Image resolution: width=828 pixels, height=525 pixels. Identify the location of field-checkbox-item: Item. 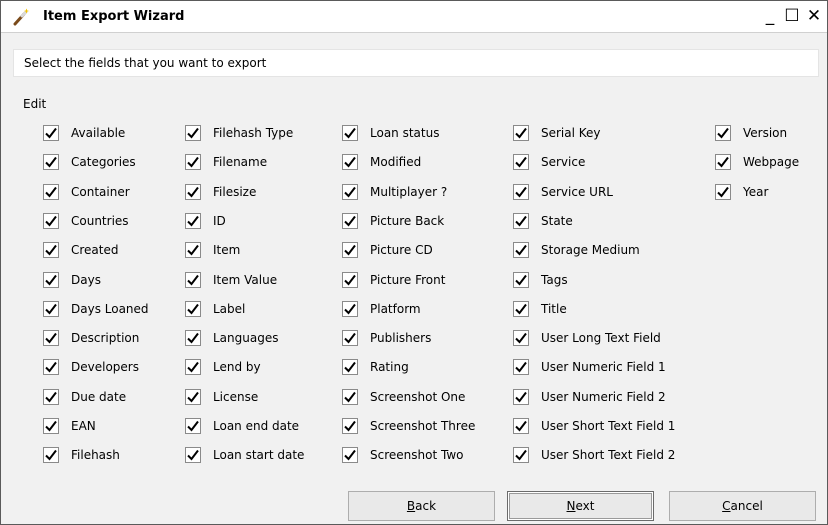
(212, 250).